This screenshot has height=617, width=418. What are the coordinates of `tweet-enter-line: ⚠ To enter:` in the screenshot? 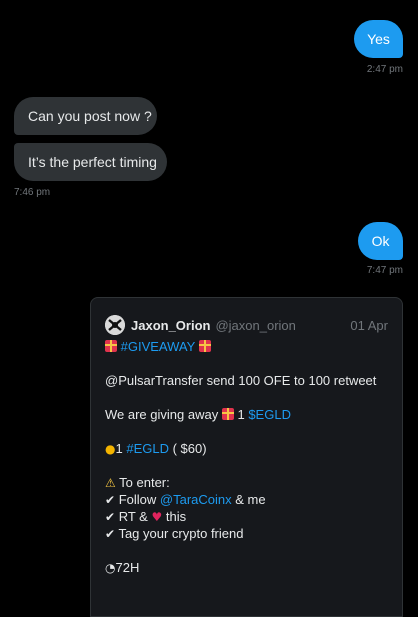 It's located at (137, 483).